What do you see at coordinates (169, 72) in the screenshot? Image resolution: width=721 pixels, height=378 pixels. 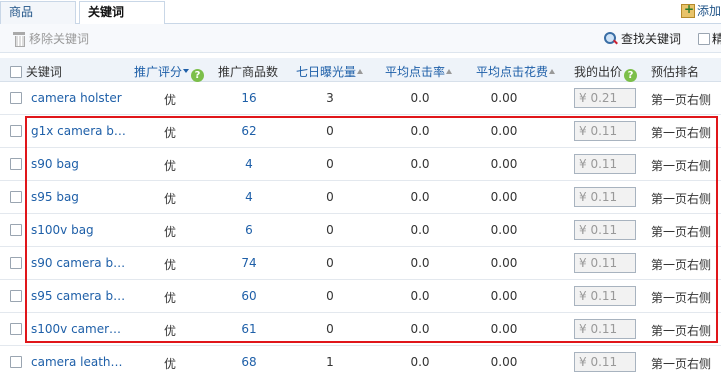 I see `column-score: 推广评分?` at bounding box center [169, 72].